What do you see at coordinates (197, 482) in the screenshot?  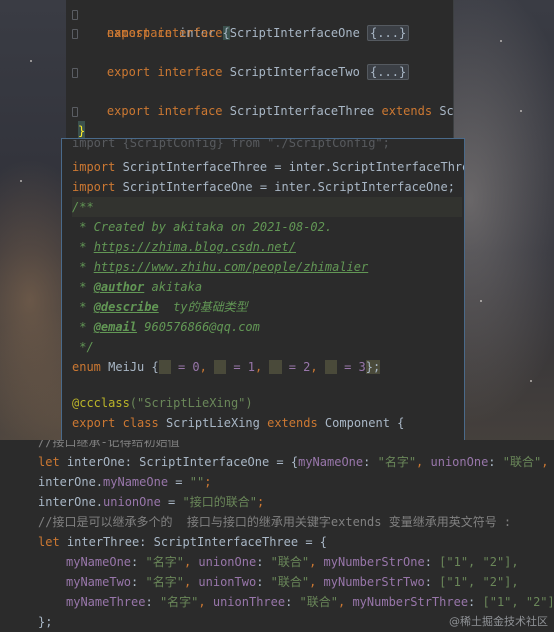 I see `string: ""` at bounding box center [197, 482].